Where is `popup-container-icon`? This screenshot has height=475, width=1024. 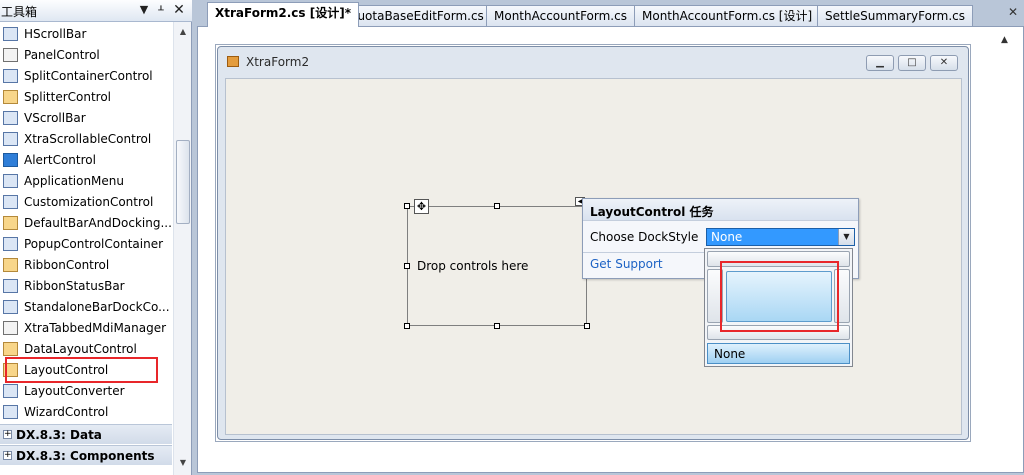 popup-container-icon is located at coordinates (10, 244).